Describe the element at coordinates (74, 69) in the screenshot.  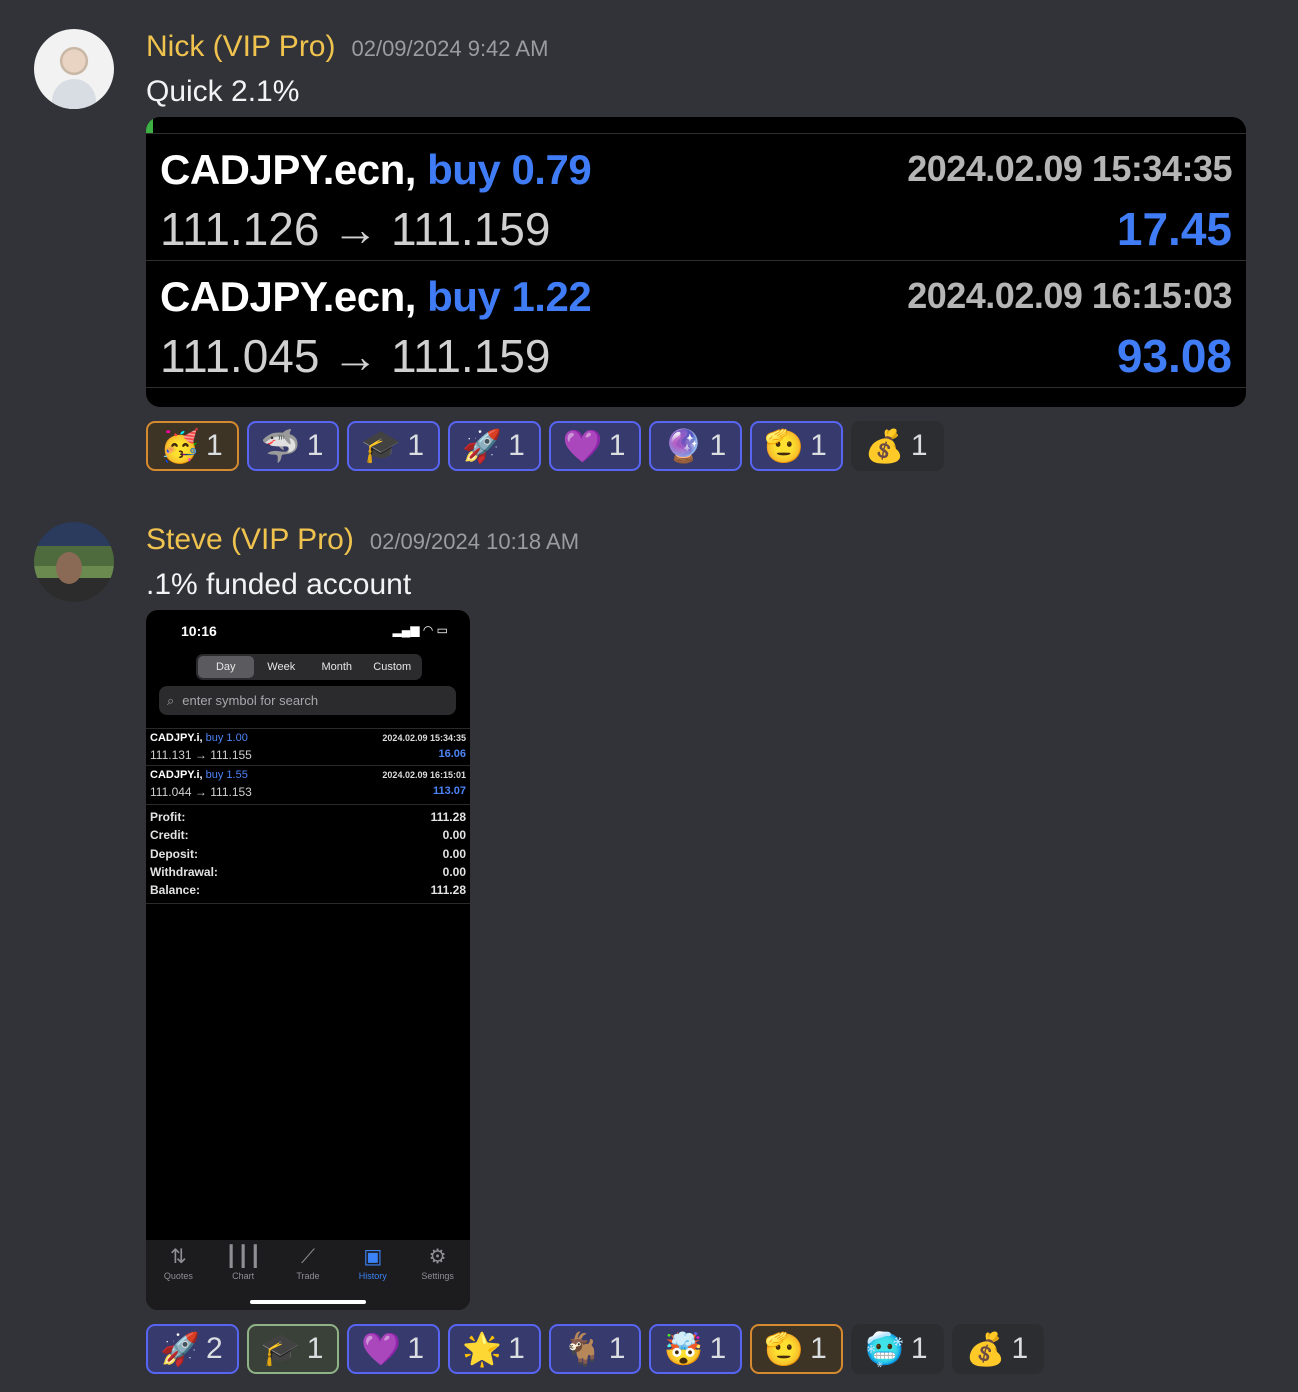
I see `avatar-nick` at that location.